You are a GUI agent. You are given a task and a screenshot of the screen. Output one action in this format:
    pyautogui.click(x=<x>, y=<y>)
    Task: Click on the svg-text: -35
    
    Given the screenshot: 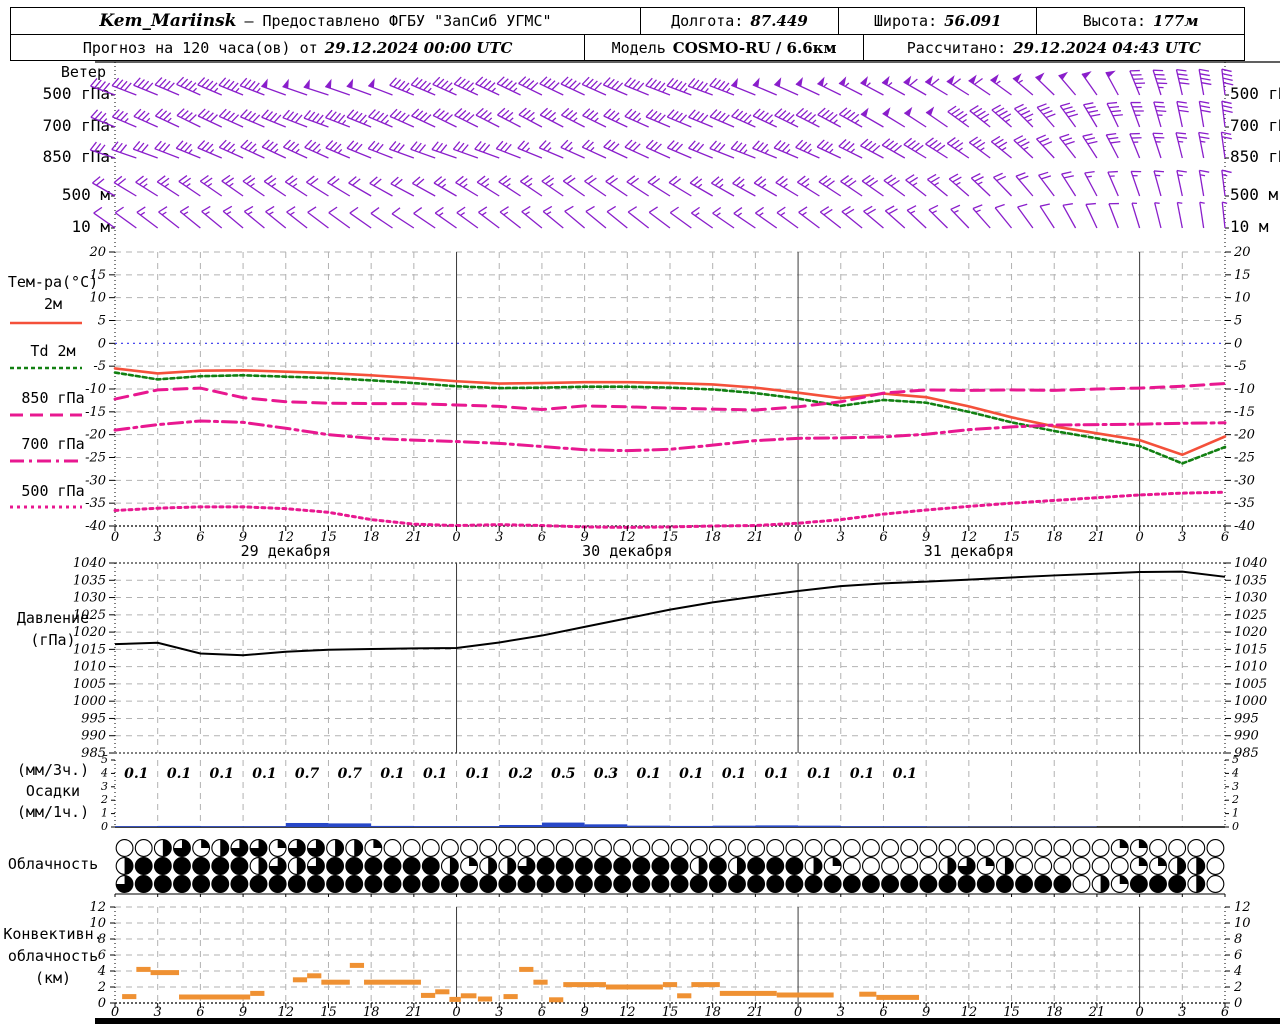 What is the action you would take?
    pyautogui.click(x=1244, y=503)
    